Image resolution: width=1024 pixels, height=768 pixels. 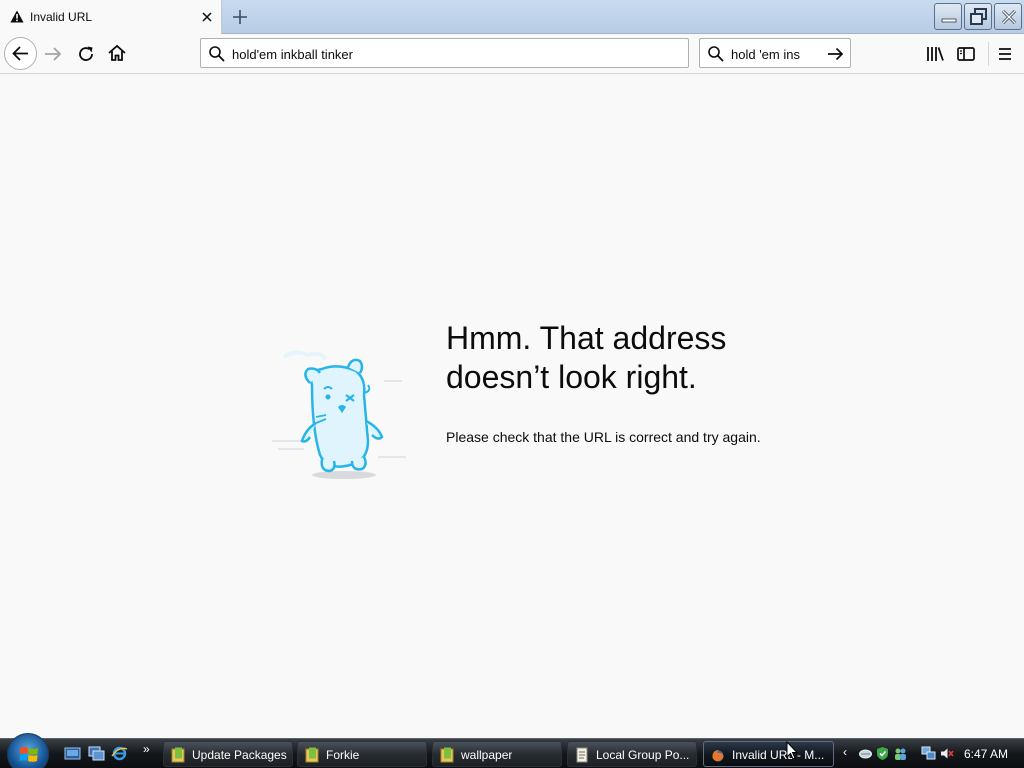 I want to click on start-button, so click(x=28, y=750).